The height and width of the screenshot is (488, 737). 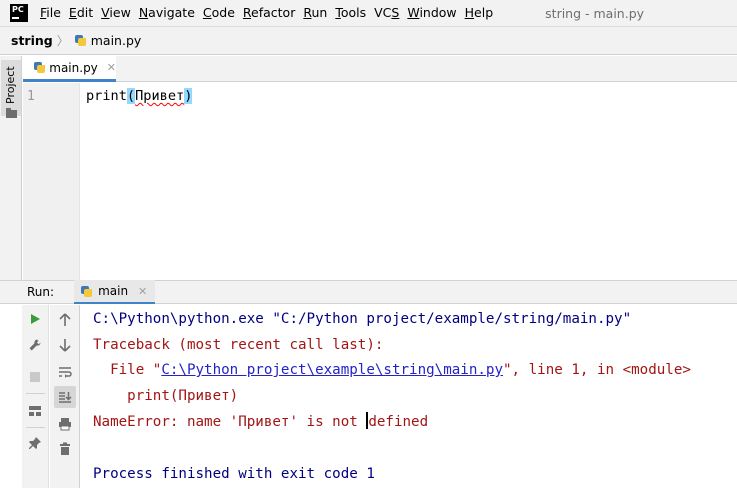 I want to click on project-tool-label: Project, so click(x=10, y=85).